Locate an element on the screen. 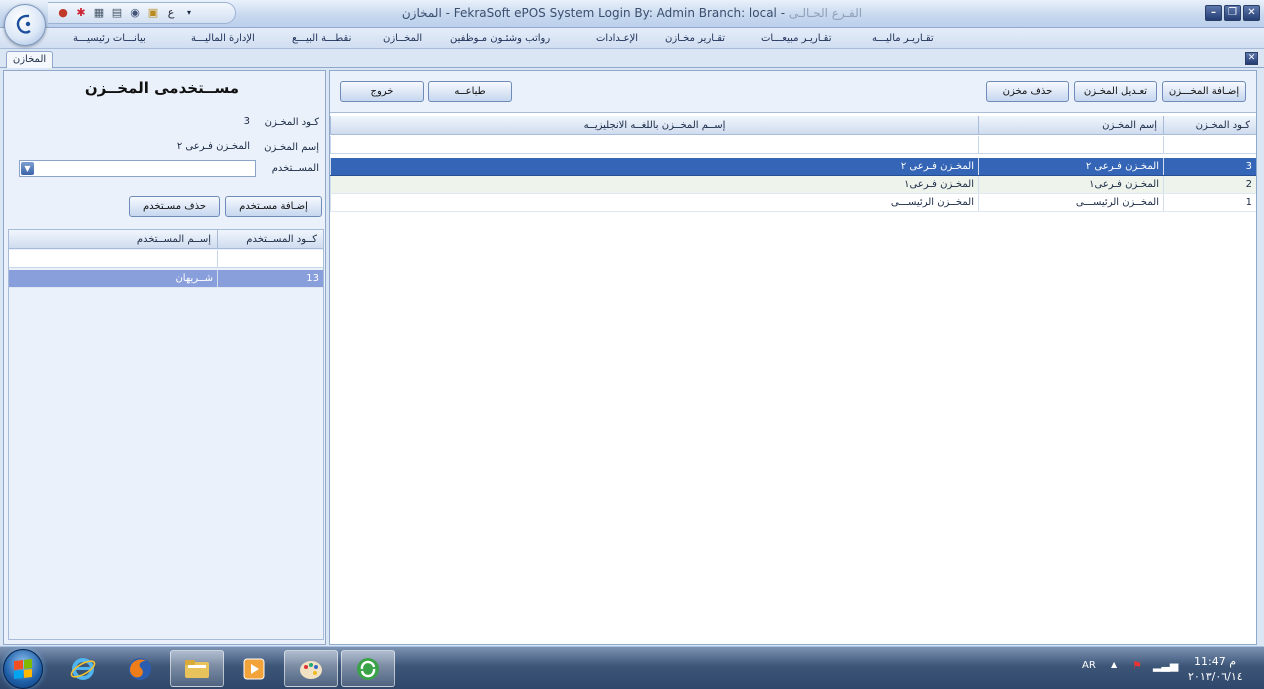  table-row: 2 المخـزن فـرعى١ المخـزن فـرعى١ is located at coordinates (793, 185).